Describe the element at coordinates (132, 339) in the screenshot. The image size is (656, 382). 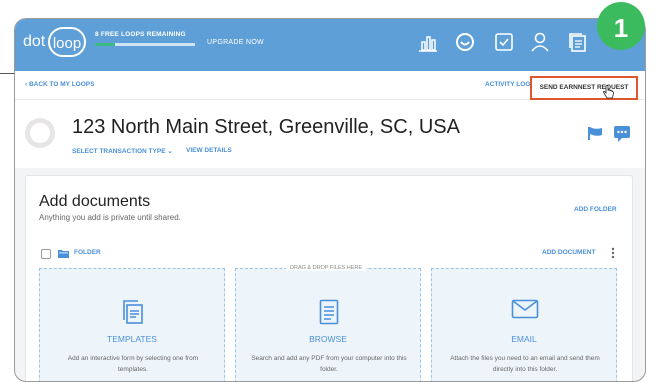
I see `templates-label: TEMPLATES` at that location.